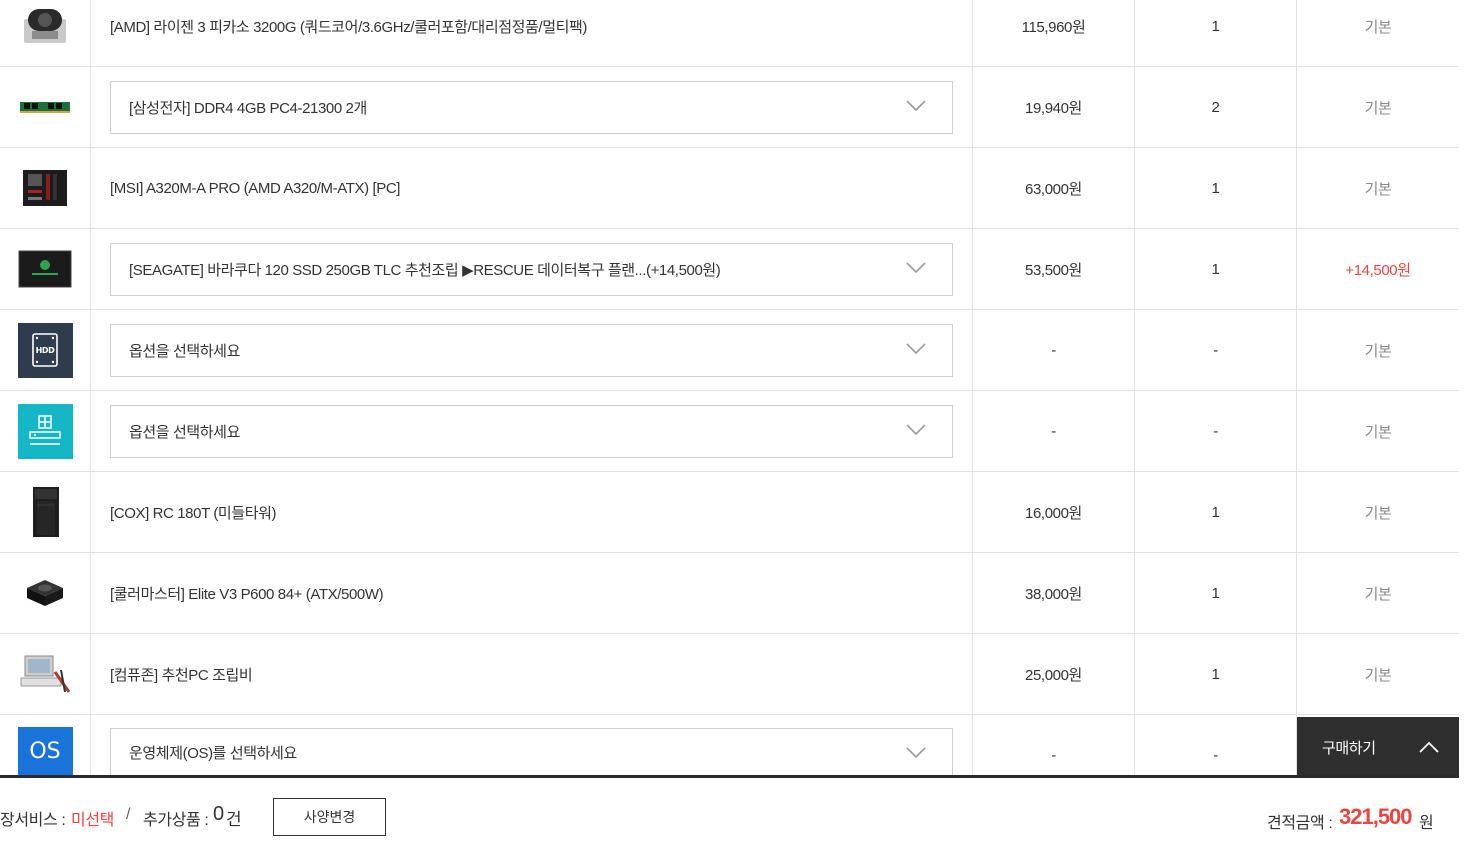  I want to click on table-row: 옵션을 선택하세요 - - 기본, so click(729, 431).